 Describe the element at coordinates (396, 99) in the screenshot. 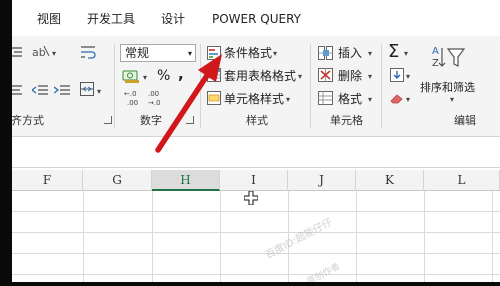

I see `eraser-icon` at that location.